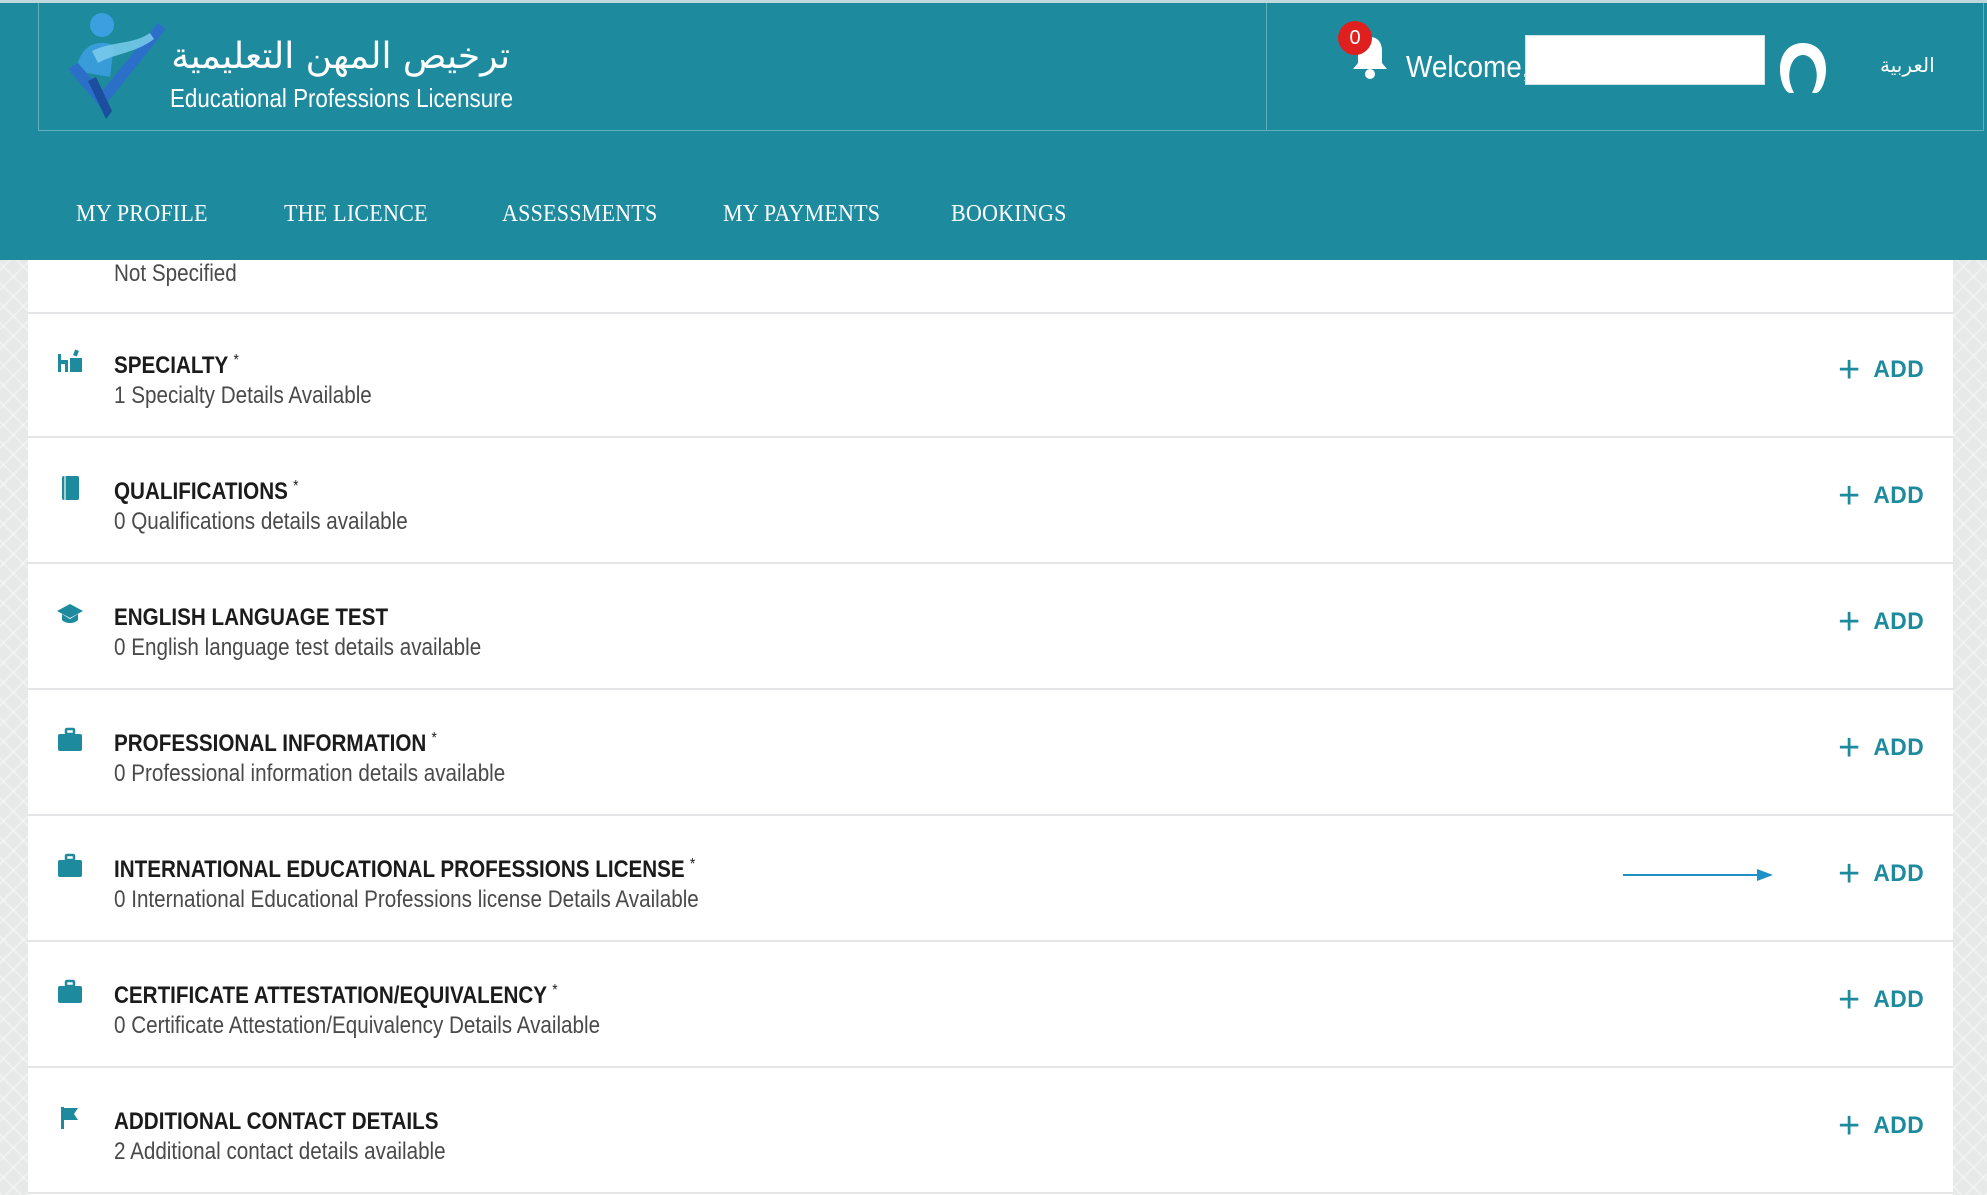  Describe the element at coordinates (1468, 66) in the screenshot. I see `welcome-text: Welcome,` at that location.